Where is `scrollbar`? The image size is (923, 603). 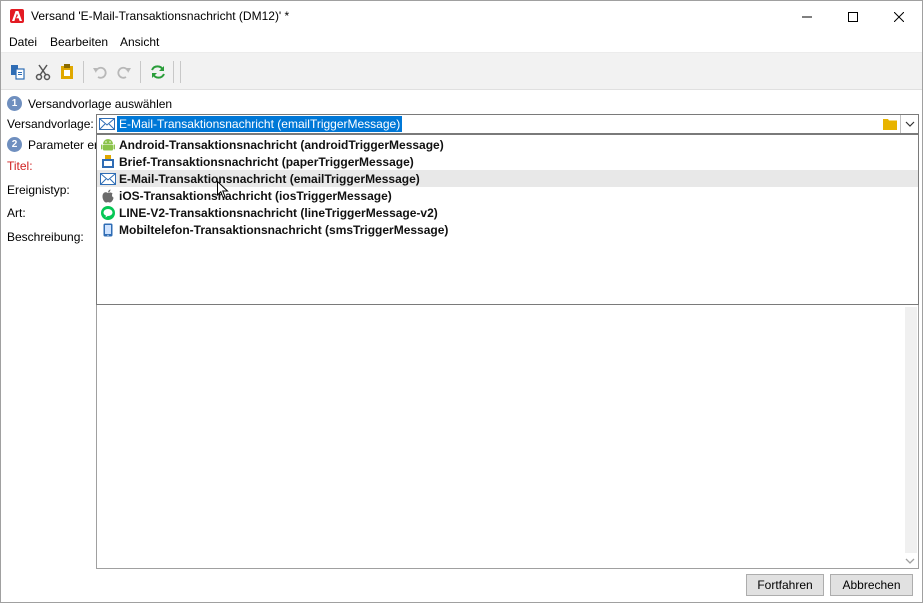
scrollbar is located at coordinates (911, 430).